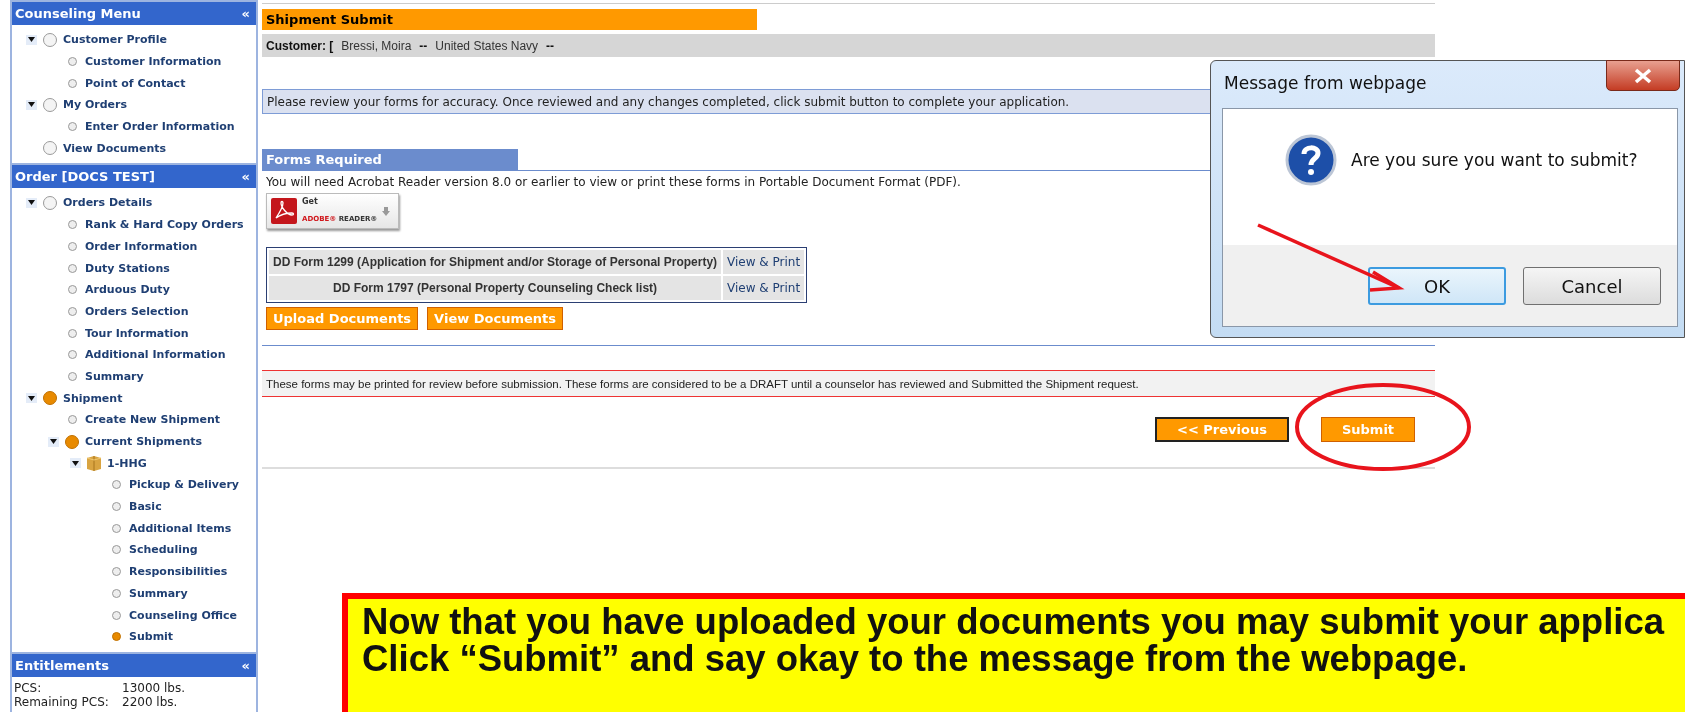 The height and width of the screenshot is (712, 1685). What do you see at coordinates (127, 268) in the screenshot?
I see `menu-link: Duty Stations` at bounding box center [127, 268].